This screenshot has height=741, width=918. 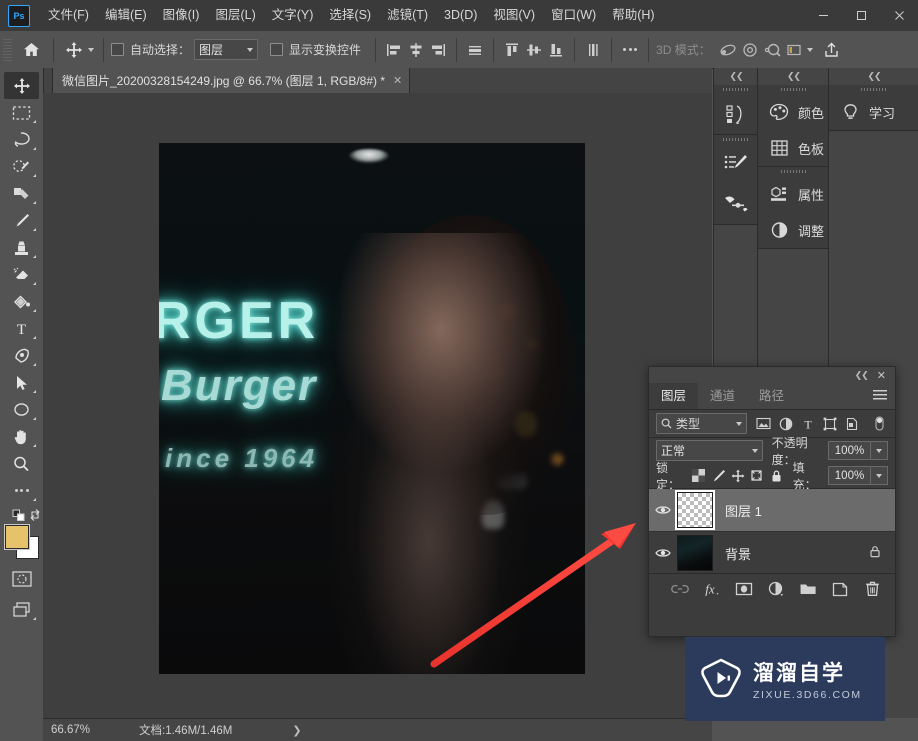 What do you see at coordinates (674, 396) in the screenshot?
I see `tab-layers: 图层` at bounding box center [674, 396].